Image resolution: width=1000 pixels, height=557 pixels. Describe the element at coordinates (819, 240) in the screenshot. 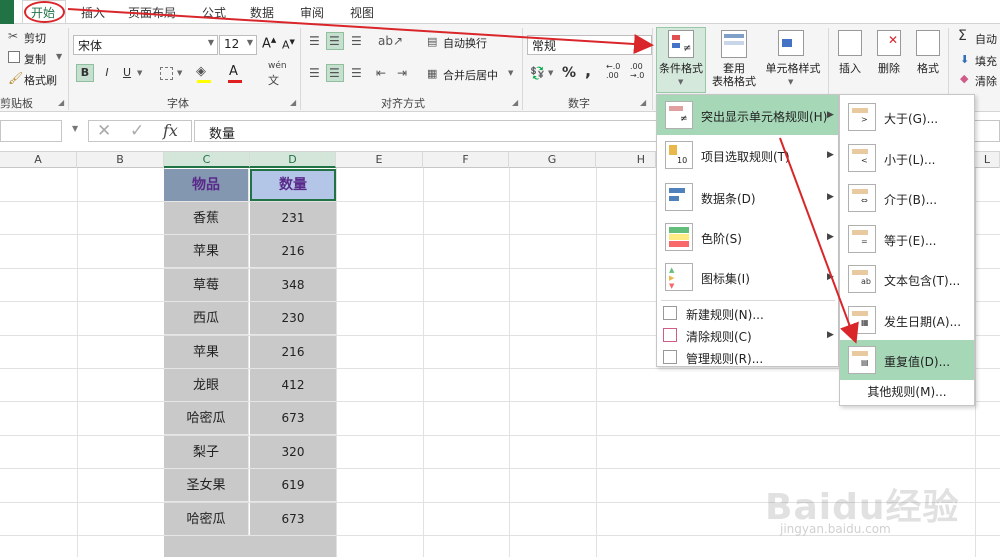

I see `arrow-to-duplicate-values` at that location.